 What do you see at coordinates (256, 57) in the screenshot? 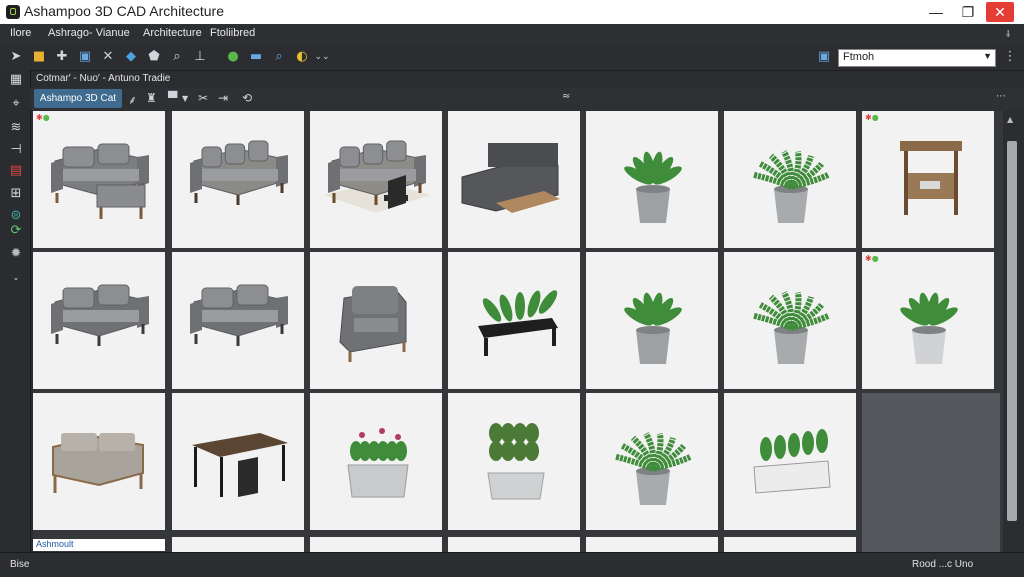
I see `screen-icon: ▬` at bounding box center [256, 57].